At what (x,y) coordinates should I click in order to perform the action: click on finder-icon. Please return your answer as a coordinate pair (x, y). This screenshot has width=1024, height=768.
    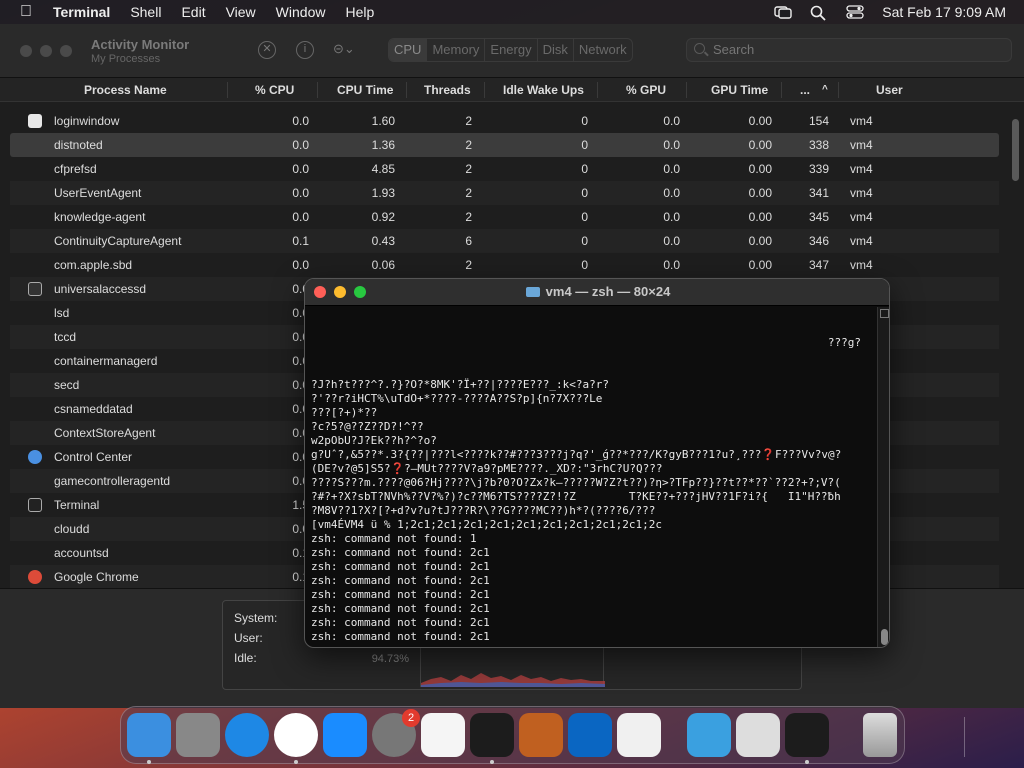
    Looking at the image, I should click on (149, 735).